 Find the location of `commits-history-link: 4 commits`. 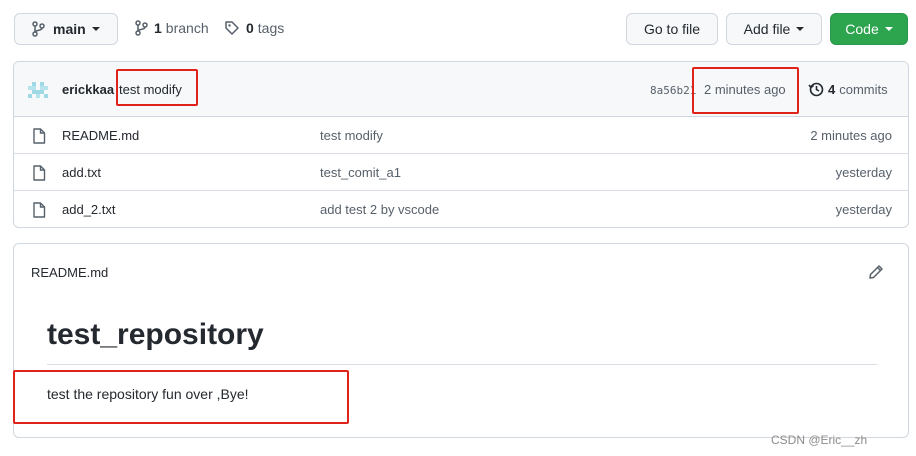

commits-history-link: 4 commits is located at coordinates (848, 89).